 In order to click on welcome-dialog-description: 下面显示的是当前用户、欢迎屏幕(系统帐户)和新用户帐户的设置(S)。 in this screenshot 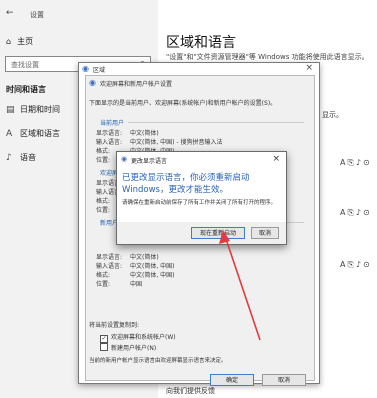, I will do `click(183, 103)`.